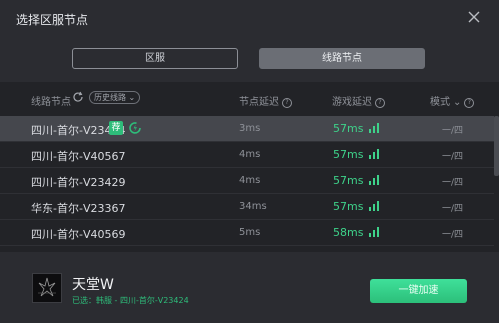  Describe the element at coordinates (352, 102) in the screenshot. I see `header-game-delay-label: 游戏延迟` at that location.